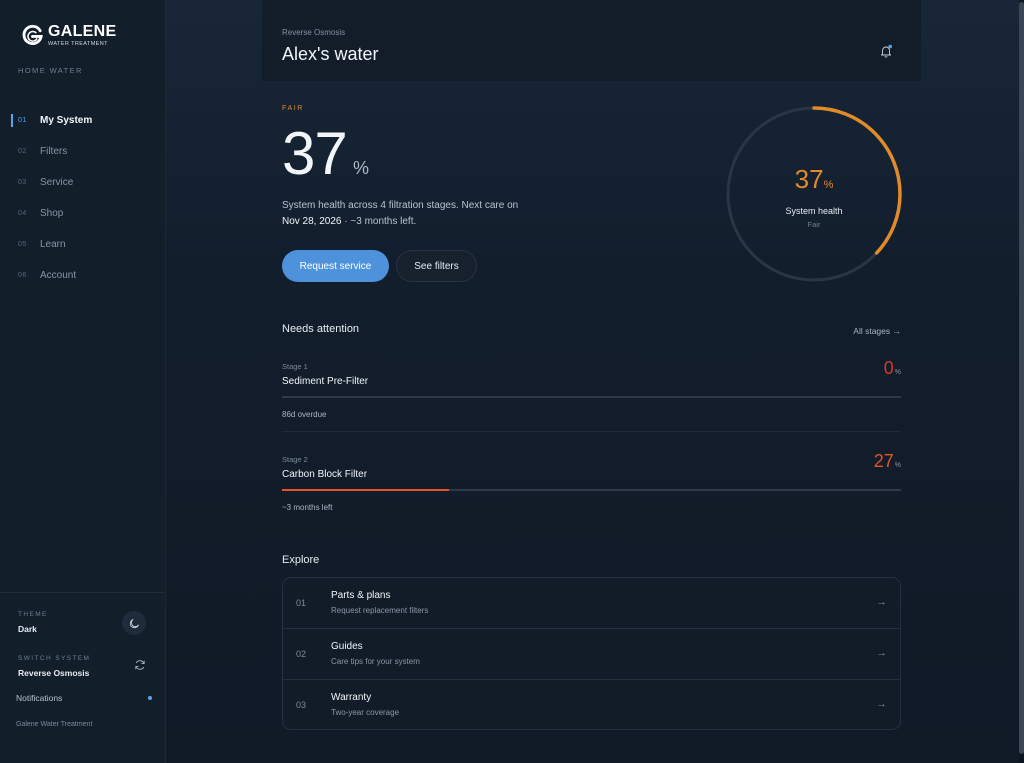 The height and width of the screenshot is (763, 1024). Describe the element at coordinates (22, 120) in the screenshot. I see `nav-number: 01` at that location.